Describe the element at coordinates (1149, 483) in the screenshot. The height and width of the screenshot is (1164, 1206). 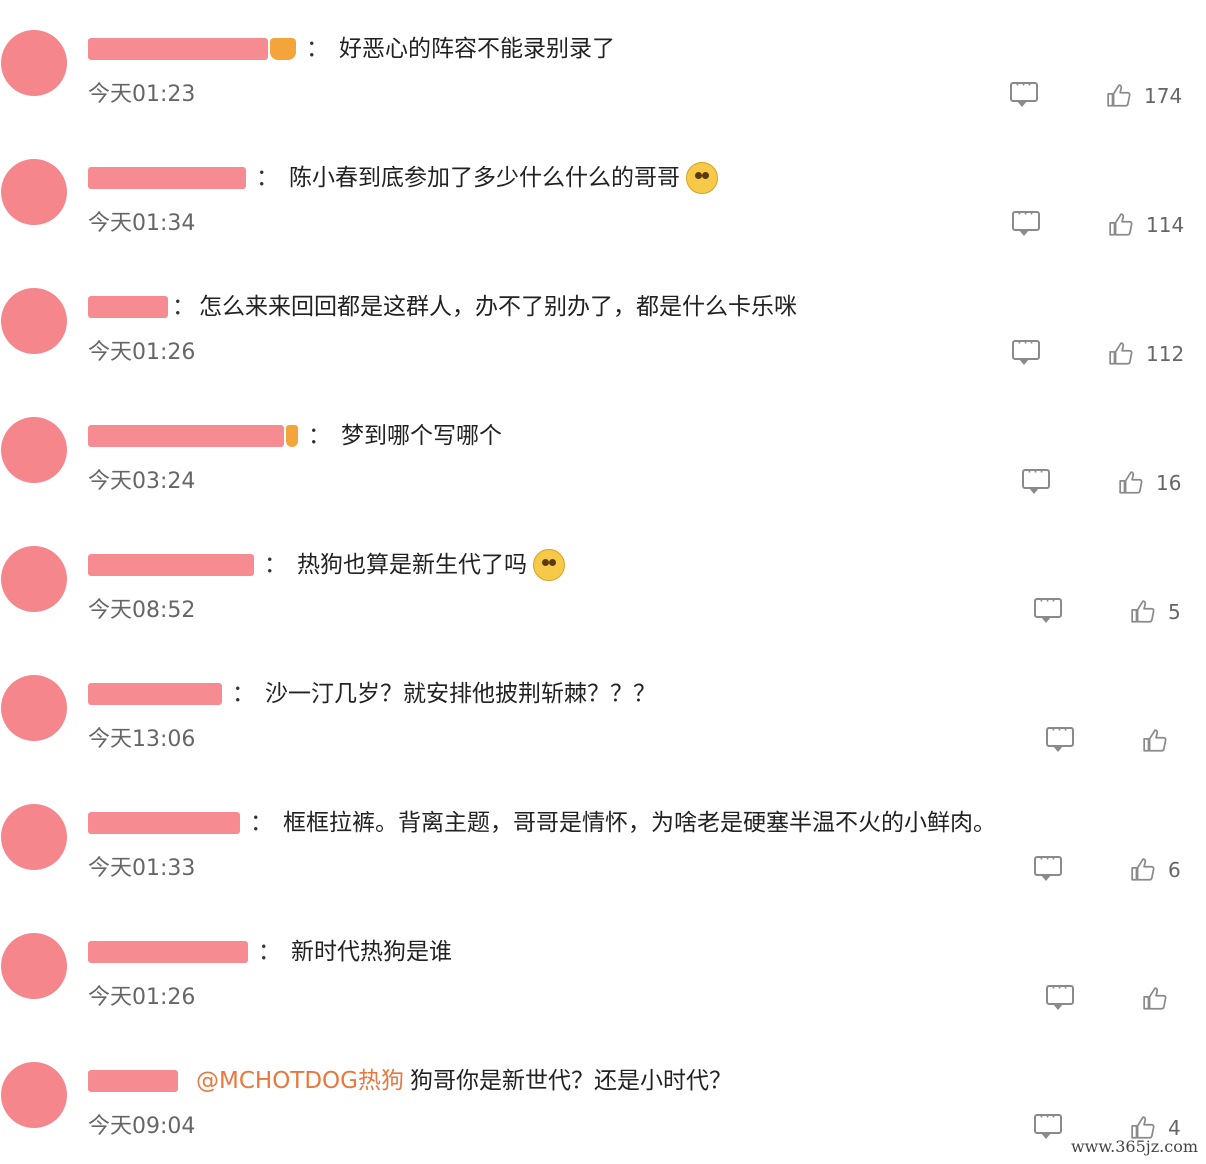
I see `like-button: 16` at that location.